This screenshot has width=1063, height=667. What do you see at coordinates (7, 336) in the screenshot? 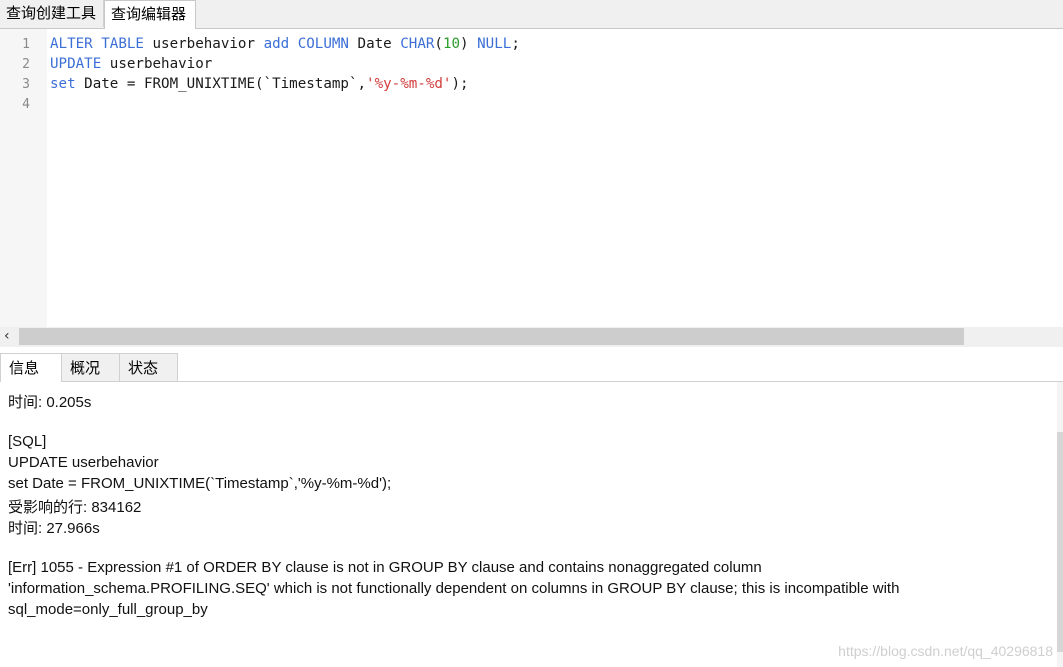
I see `scroll-left-icon: ‹` at bounding box center [7, 336].